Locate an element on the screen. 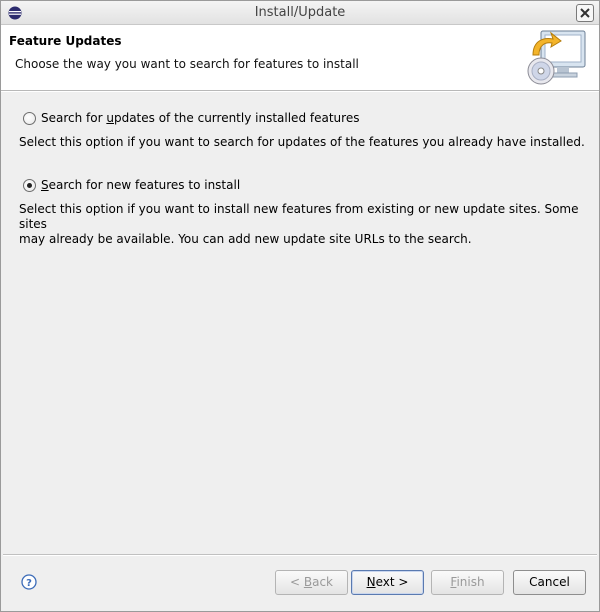 The width and height of the screenshot is (600, 612). close-icon is located at coordinates (585, 13).